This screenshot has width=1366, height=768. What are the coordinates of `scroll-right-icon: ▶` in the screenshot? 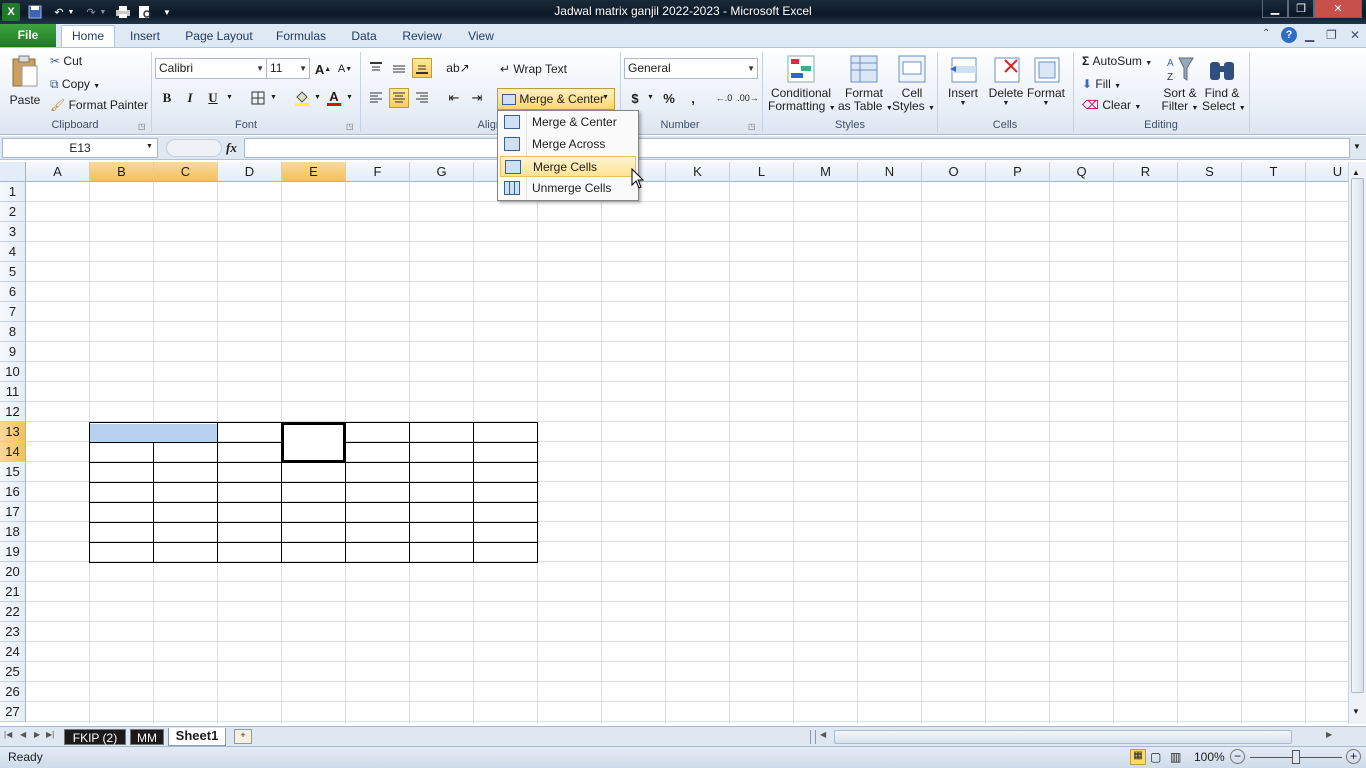 It's located at (1329, 734).